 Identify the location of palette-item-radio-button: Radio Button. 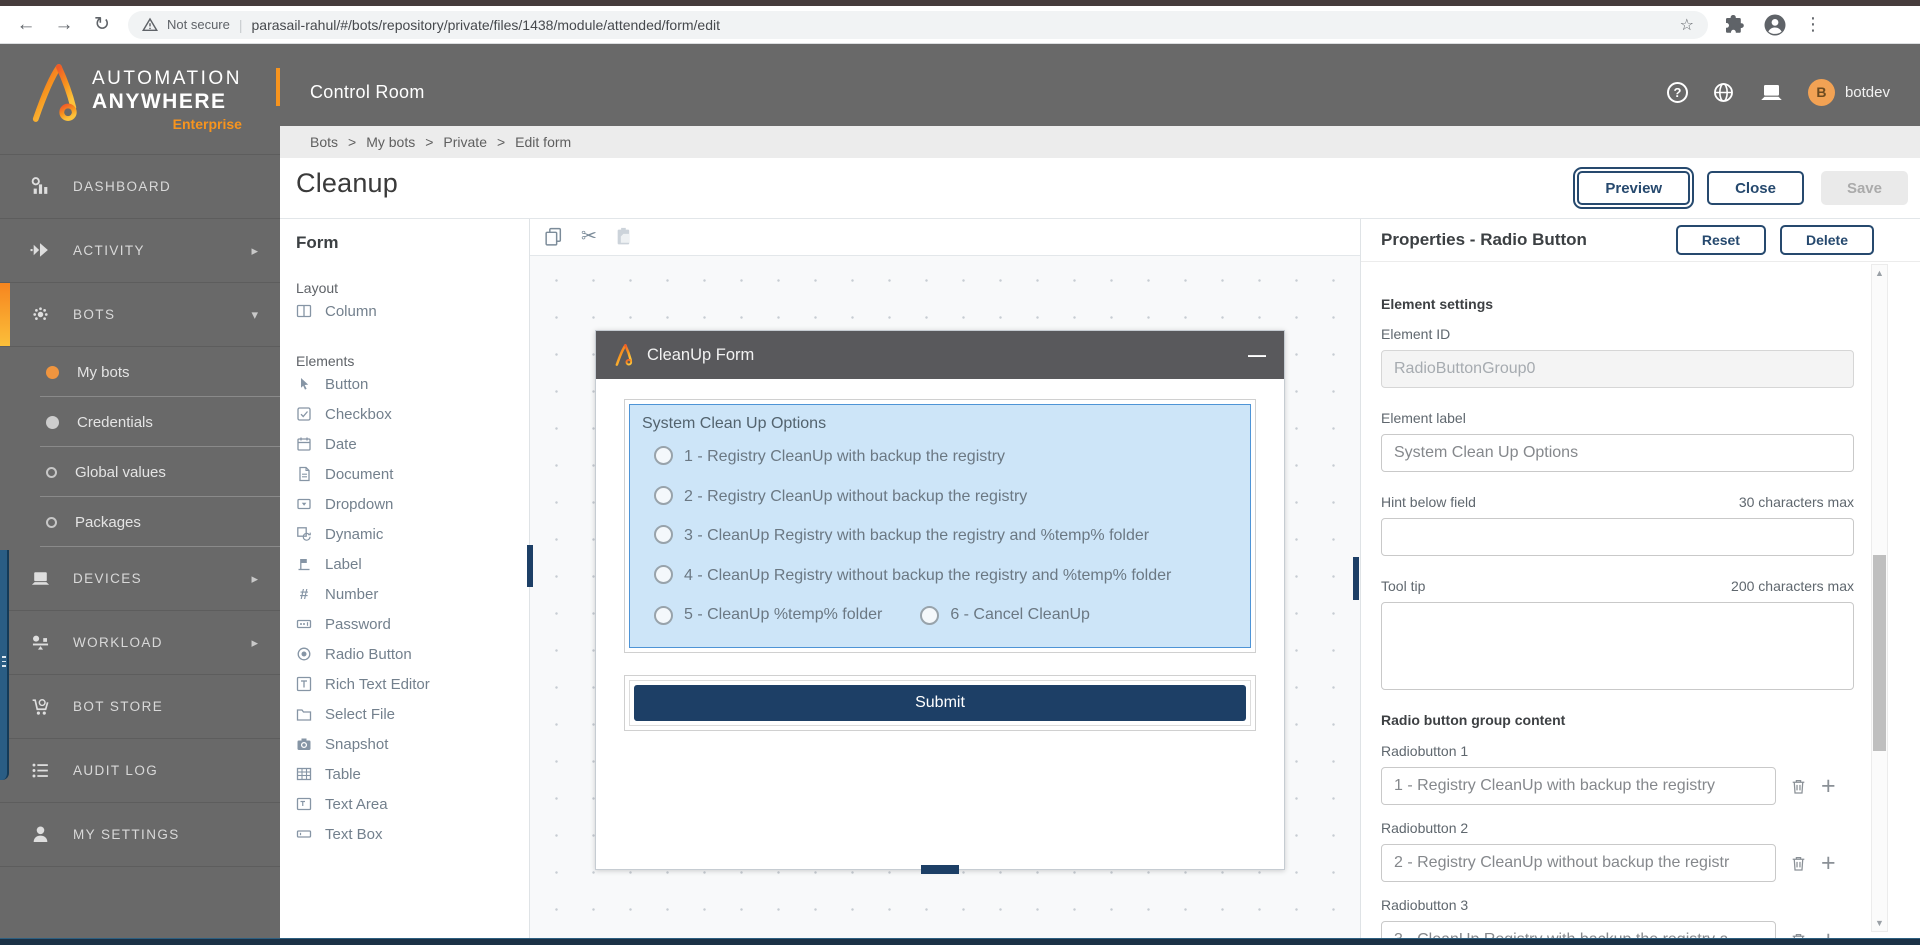
(412, 654).